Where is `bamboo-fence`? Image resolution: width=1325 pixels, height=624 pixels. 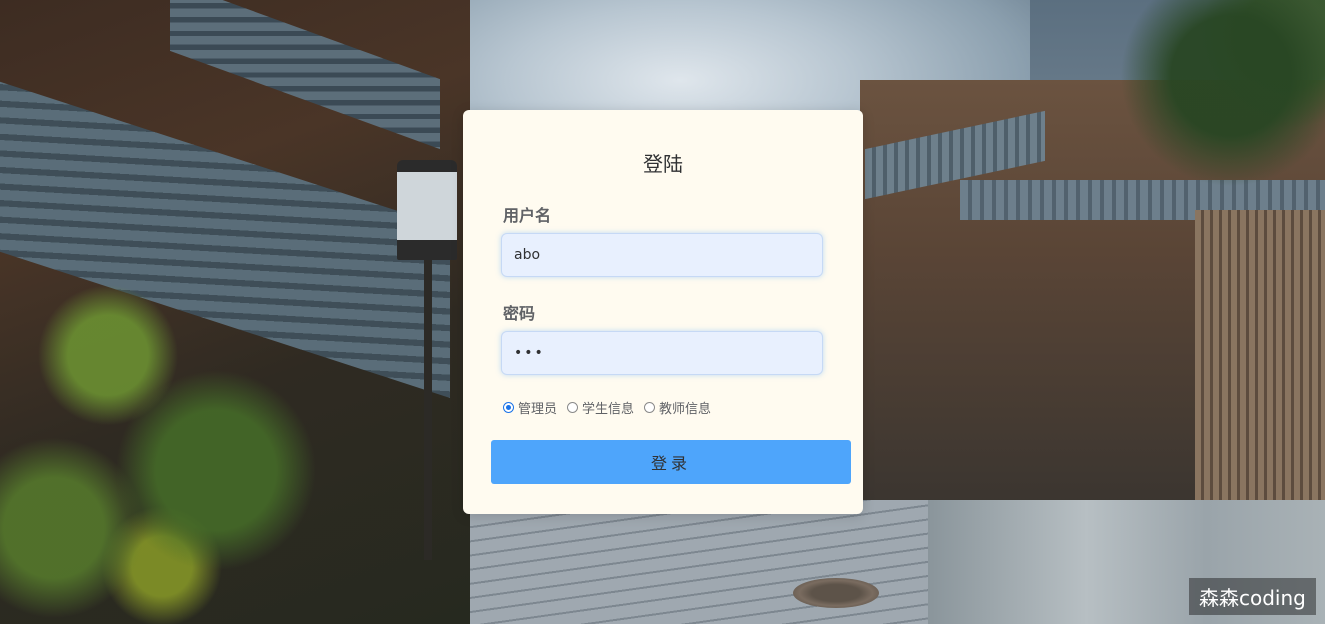
bamboo-fence is located at coordinates (1260, 360).